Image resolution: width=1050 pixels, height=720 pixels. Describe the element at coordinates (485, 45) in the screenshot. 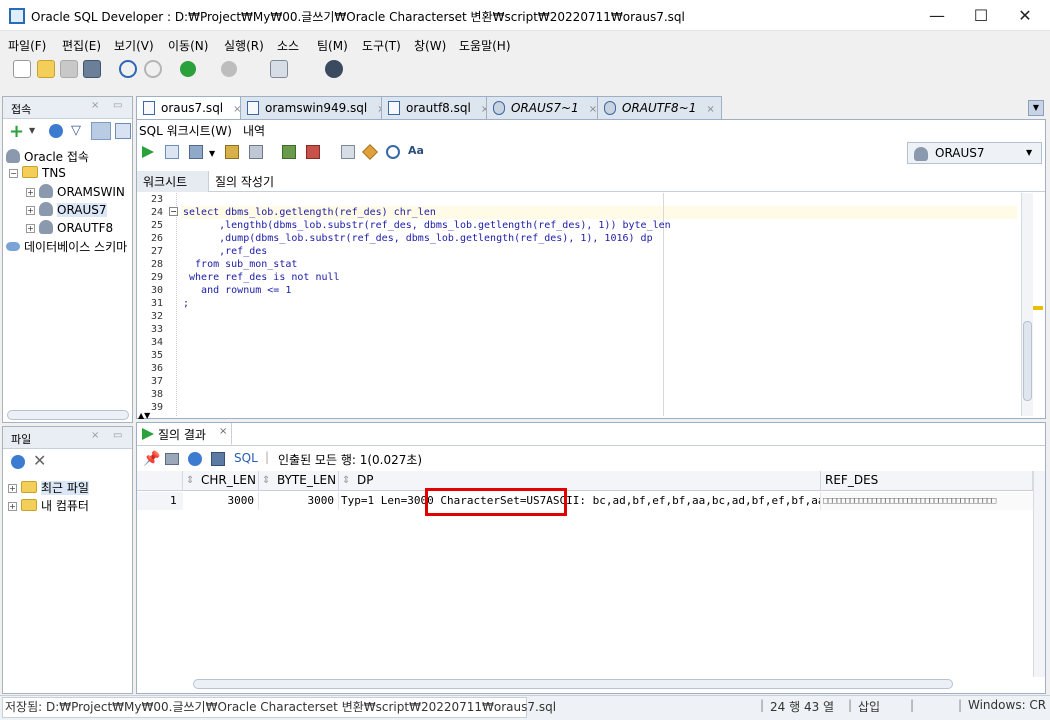

I see `menu-help: 도움말(H)` at that location.